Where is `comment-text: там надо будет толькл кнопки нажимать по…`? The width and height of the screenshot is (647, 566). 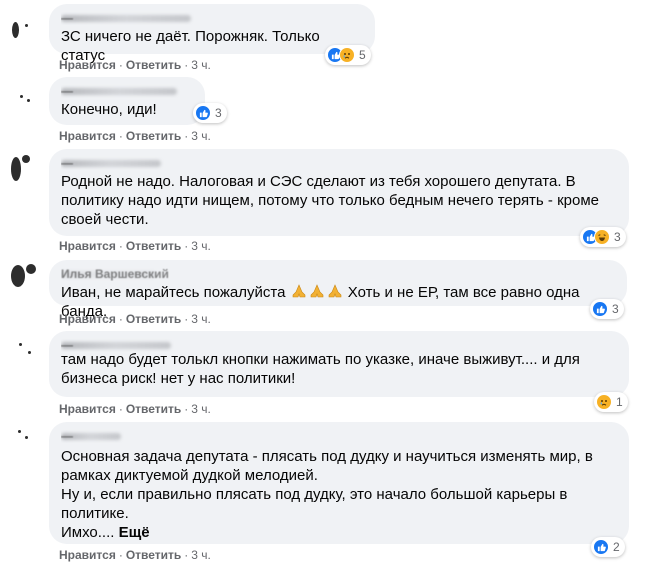
comment-text: там надо будет толькл кнопки нажимать по… is located at coordinates (320, 369).